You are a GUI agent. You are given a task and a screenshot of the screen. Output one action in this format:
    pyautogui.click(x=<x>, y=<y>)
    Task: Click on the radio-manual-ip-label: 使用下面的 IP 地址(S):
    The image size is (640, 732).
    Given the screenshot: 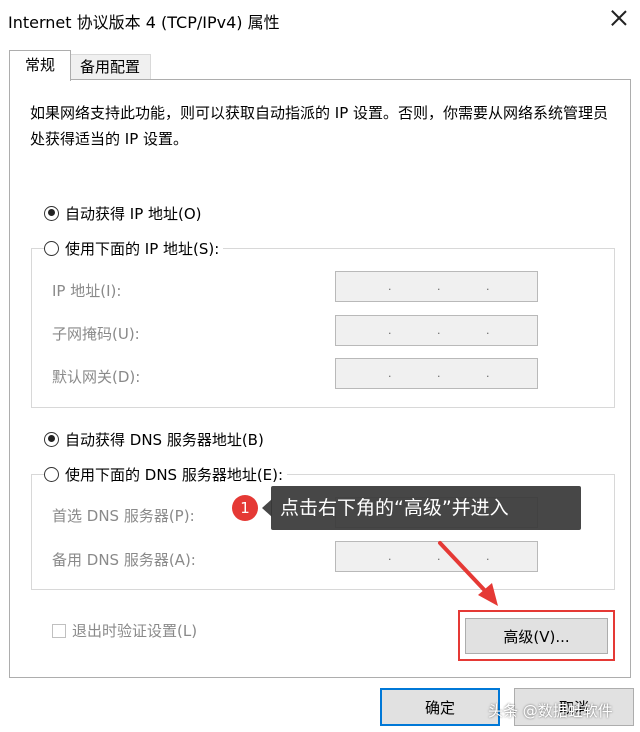 What is the action you would take?
    pyautogui.click(x=142, y=248)
    